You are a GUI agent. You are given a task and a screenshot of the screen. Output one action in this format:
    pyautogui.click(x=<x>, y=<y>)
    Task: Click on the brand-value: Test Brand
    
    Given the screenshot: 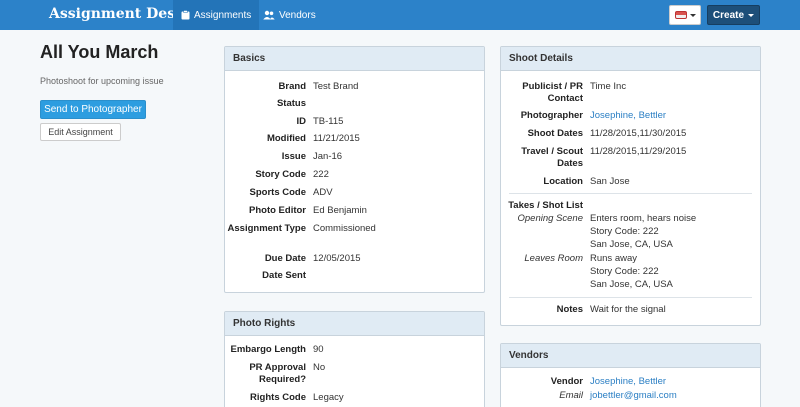 What is the action you would take?
    pyautogui.click(x=336, y=86)
    